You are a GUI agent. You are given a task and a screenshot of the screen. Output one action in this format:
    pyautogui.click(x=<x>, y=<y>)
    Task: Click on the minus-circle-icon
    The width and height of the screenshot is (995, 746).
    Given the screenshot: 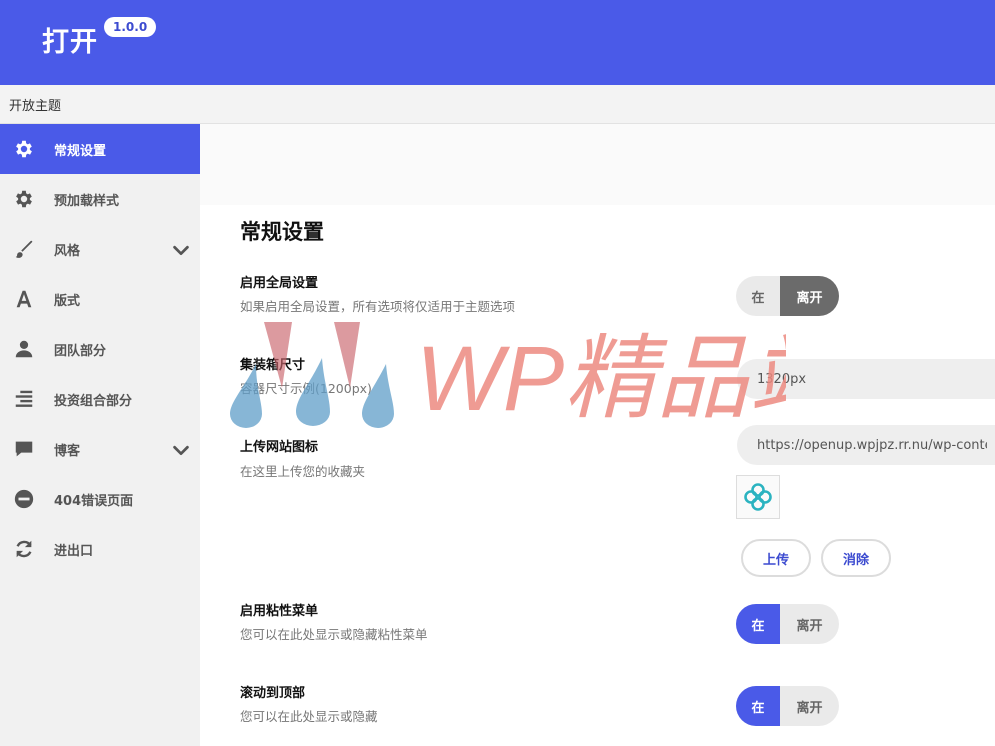 What is the action you would take?
    pyautogui.click(x=24, y=499)
    